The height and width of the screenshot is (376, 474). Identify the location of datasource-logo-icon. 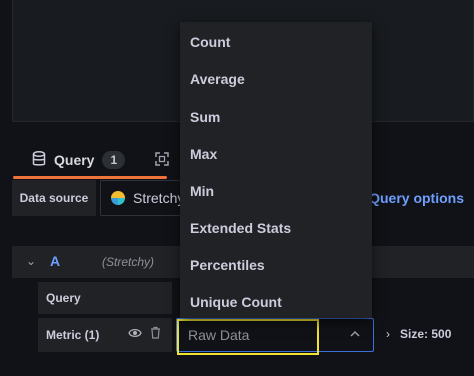
(118, 198).